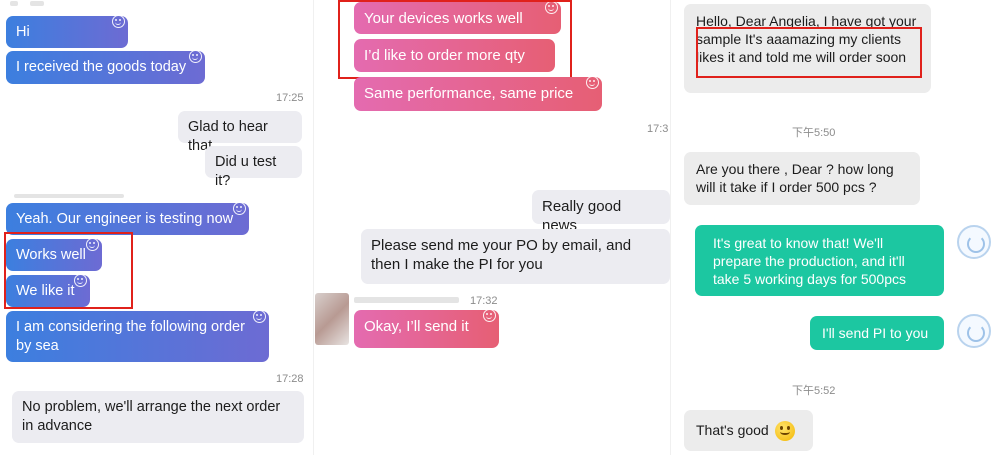 Image resolution: width=1000 pixels, height=455 pixels. Describe the element at coordinates (290, 379) in the screenshot. I see `timestamp: 17:28` at that location.